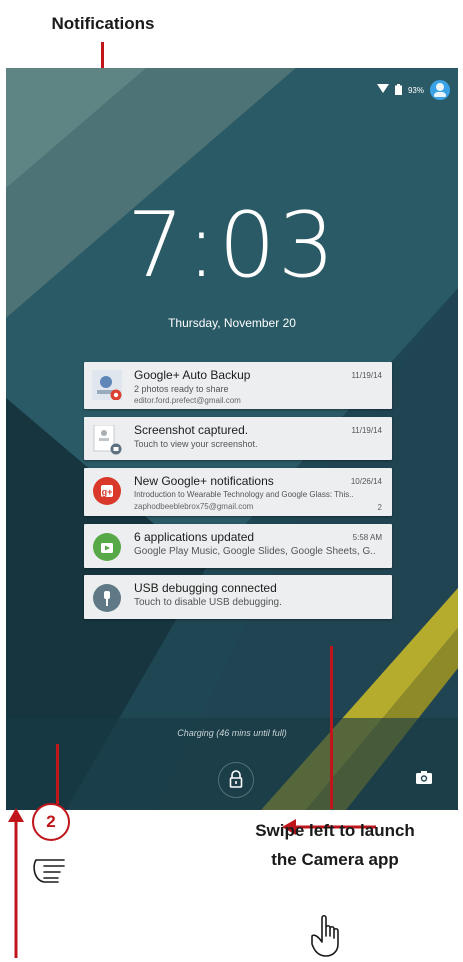 Image resolution: width=463 pixels, height=962 pixels. What do you see at coordinates (191, 430) in the screenshot?
I see `notification-title: Screenshot captured.` at bounding box center [191, 430].